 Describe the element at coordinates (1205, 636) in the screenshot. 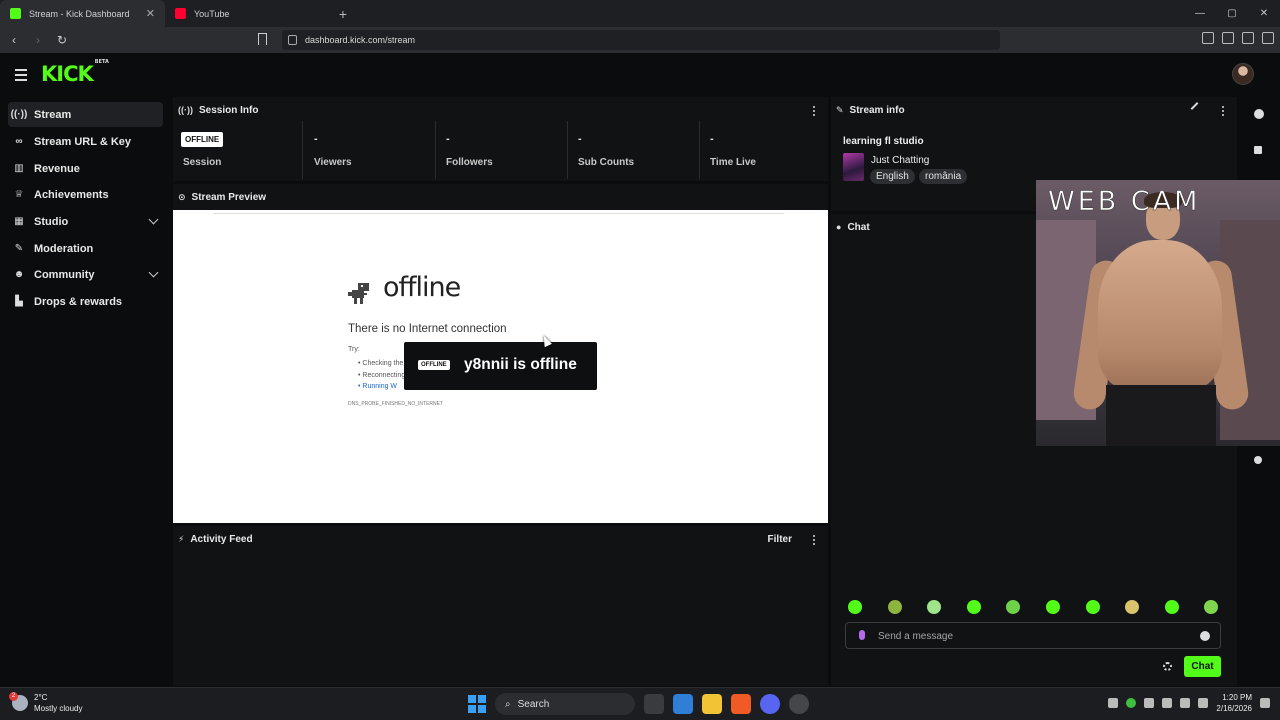

I see `emoji-icon` at that location.